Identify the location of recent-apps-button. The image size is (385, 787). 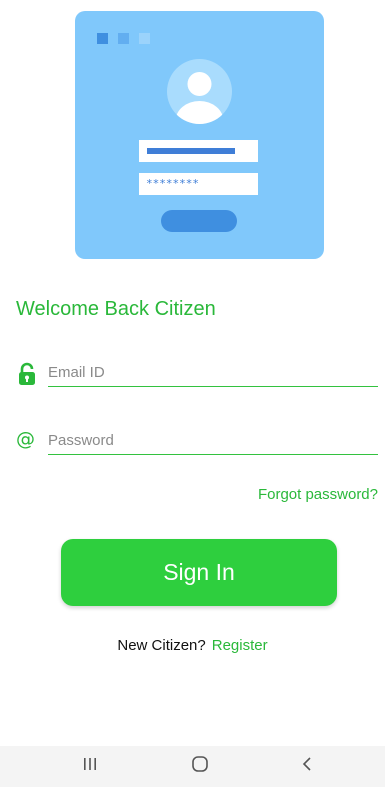
(90, 766).